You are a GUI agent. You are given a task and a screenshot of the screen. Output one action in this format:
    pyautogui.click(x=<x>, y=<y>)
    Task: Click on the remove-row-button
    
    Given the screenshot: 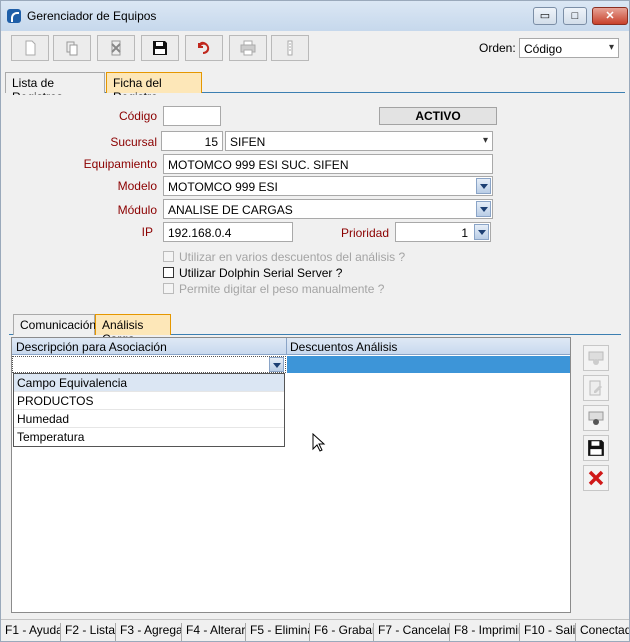 What is the action you would take?
    pyautogui.click(x=596, y=418)
    